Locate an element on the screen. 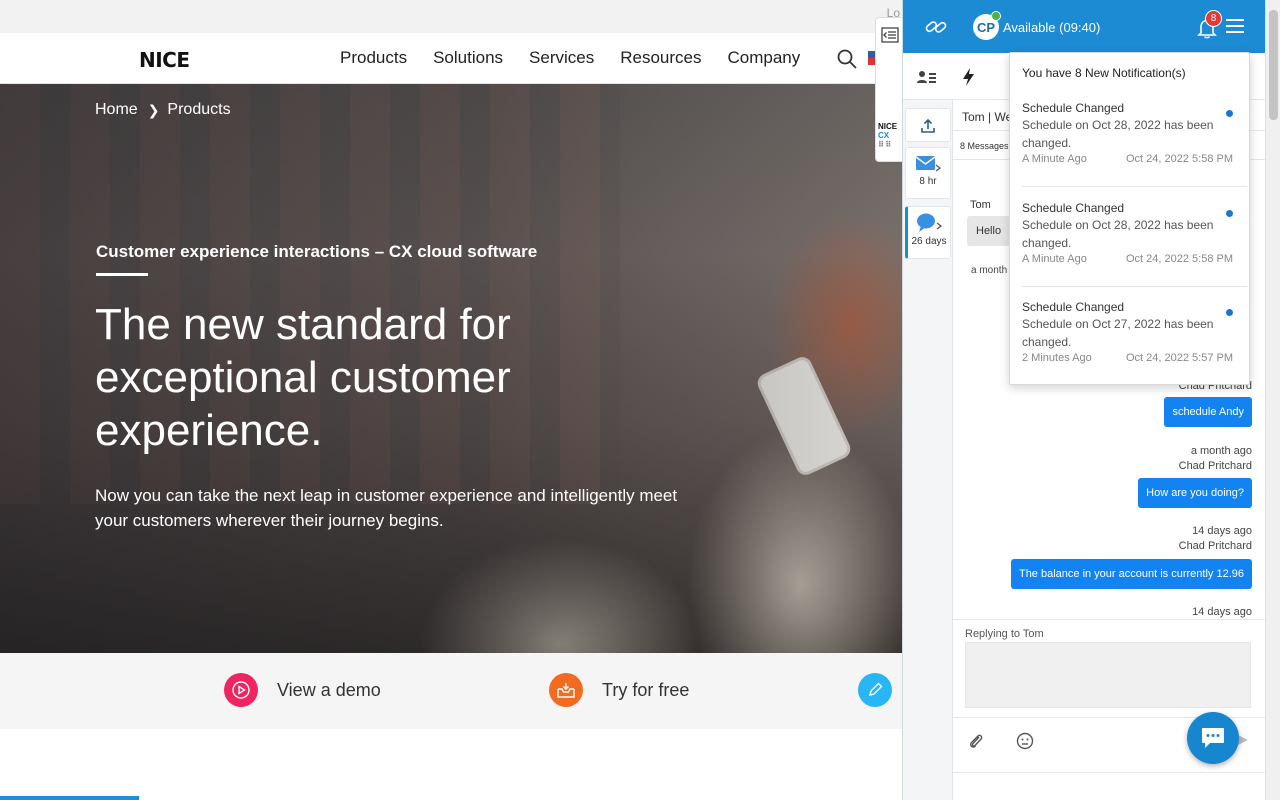 The width and height of the screenshot is (1280, 800). collapse-panel-icon is located at coordinates (890, 35).